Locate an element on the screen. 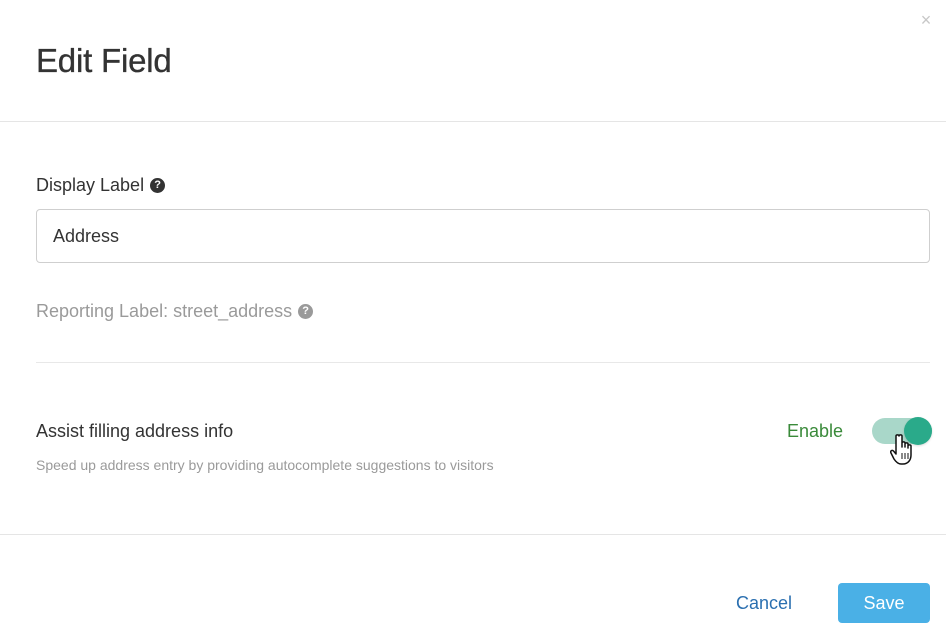  display-label-row: Display Label ? is located at coordinates (101, 185).